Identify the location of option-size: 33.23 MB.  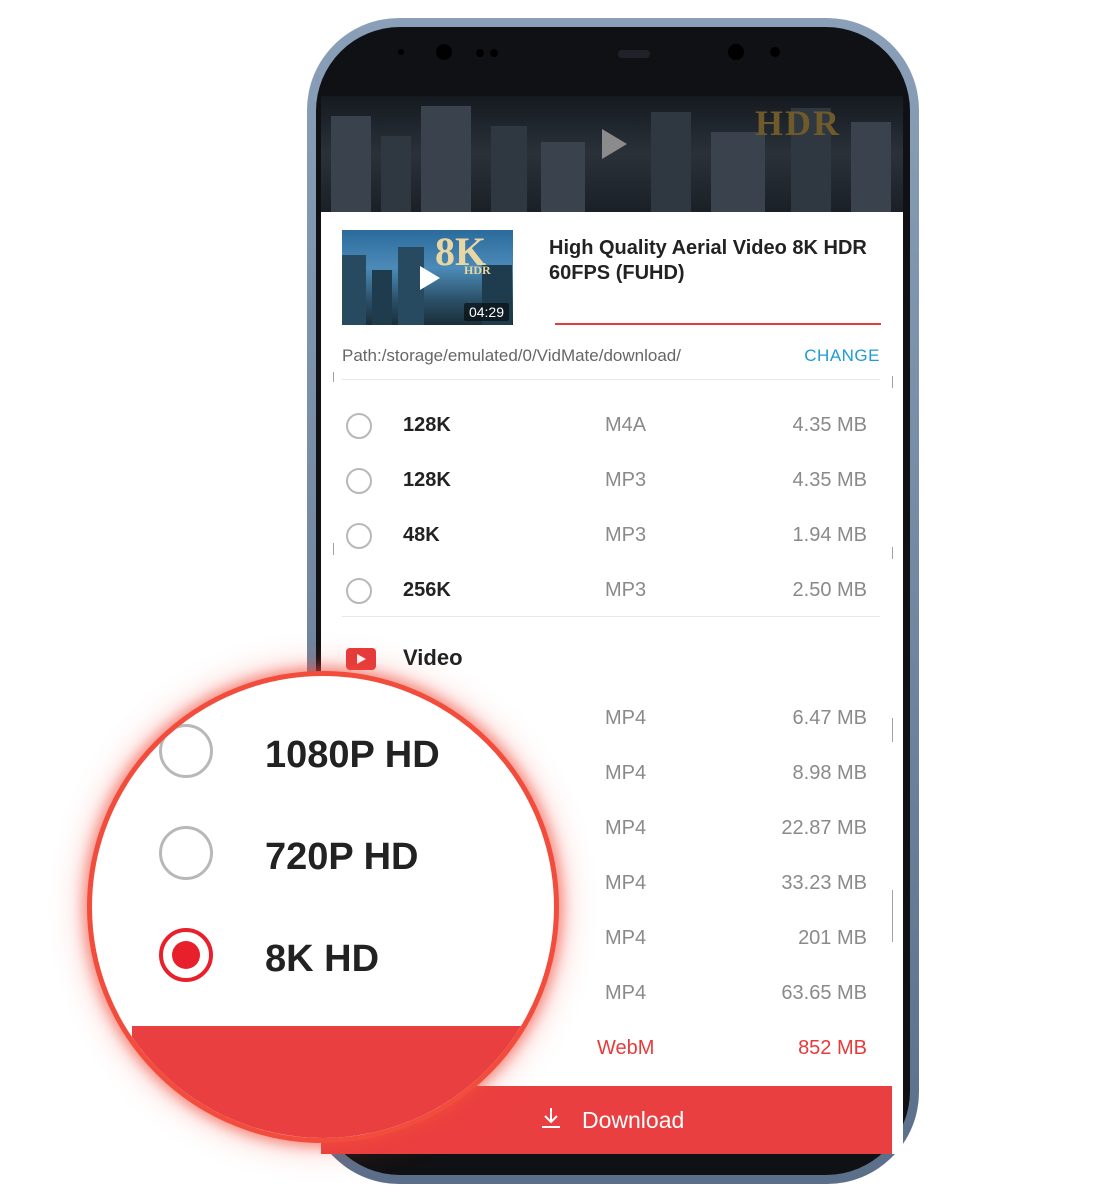
(824, 883).